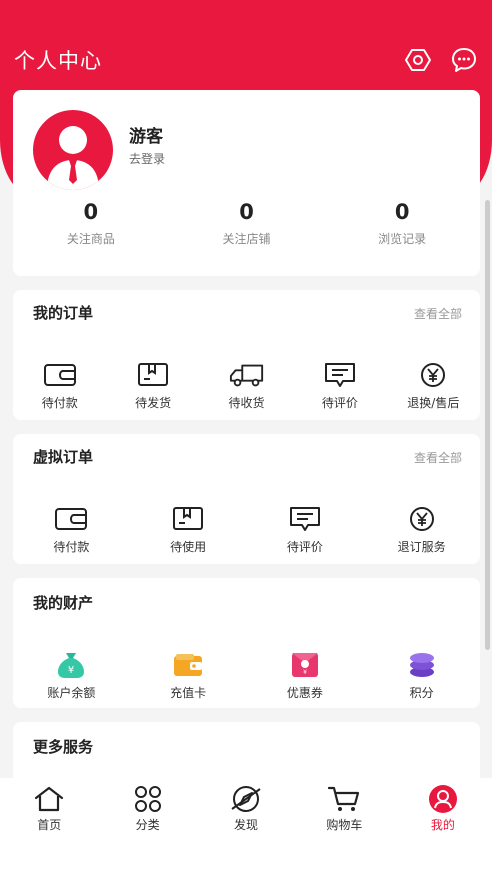 The image size is (492, 878). What do you see at coordinates (49, 799) in the screenshot?
I see `home-icon` at bounding box center [49, 799].